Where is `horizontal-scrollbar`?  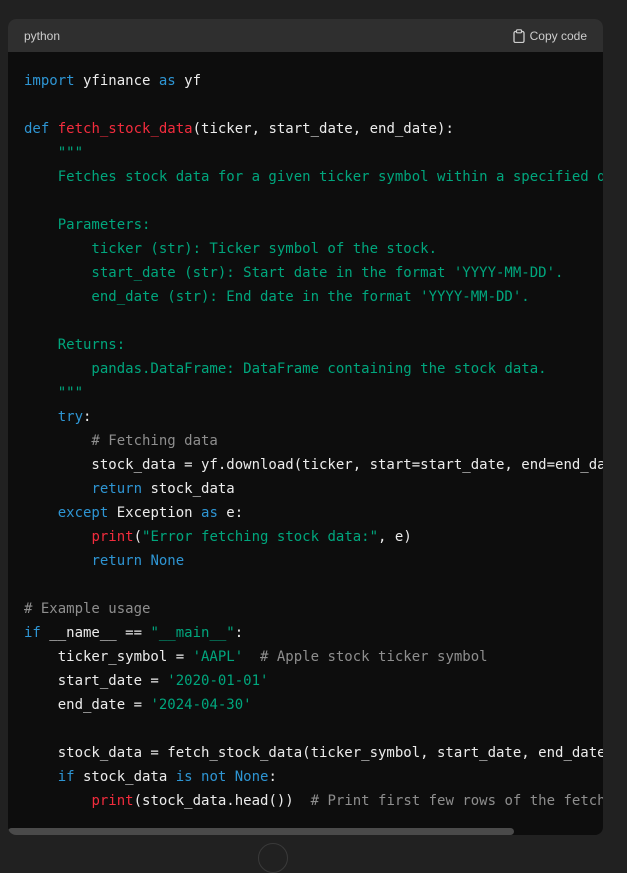 horizontal-scrollbar is located at coordinates (261, 831).